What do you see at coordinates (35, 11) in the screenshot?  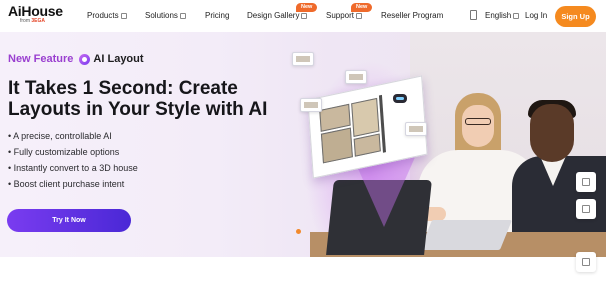 I see `logo-name: AiHouse` at bounding box center [35, 11].